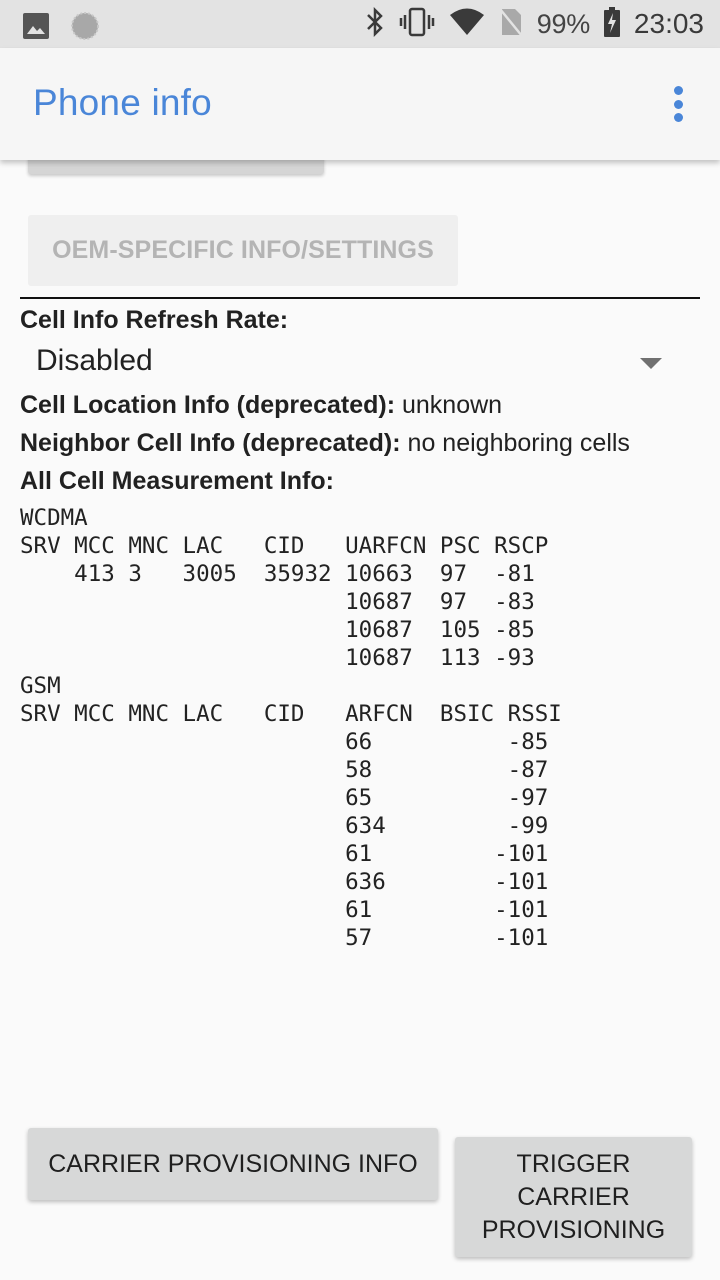 This screenshot has height=1280, width=720. Describe the element at coordinates (233, 1164) in the screenshot. I see `carrier-provisioning-info-button: CARRIER PROVISIONING INFO` at that location.